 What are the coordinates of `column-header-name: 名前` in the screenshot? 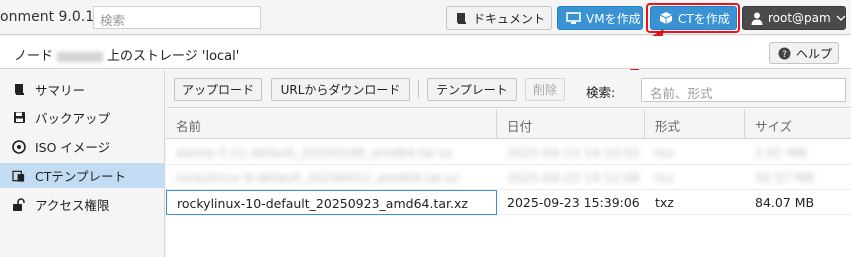 It's located at (331, 124).